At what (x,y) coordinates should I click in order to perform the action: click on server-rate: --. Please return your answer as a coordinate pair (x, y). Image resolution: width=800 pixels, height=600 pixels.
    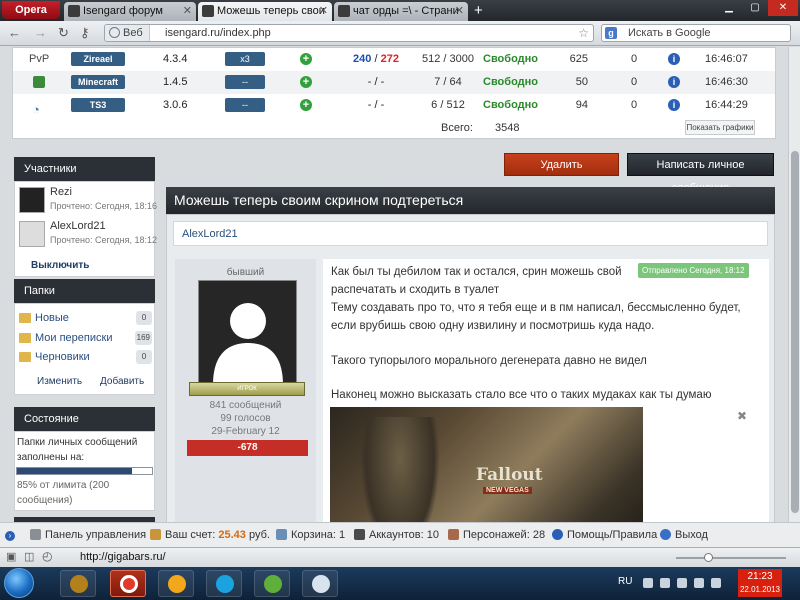
    Looking at the image, I should click on (245, 105).